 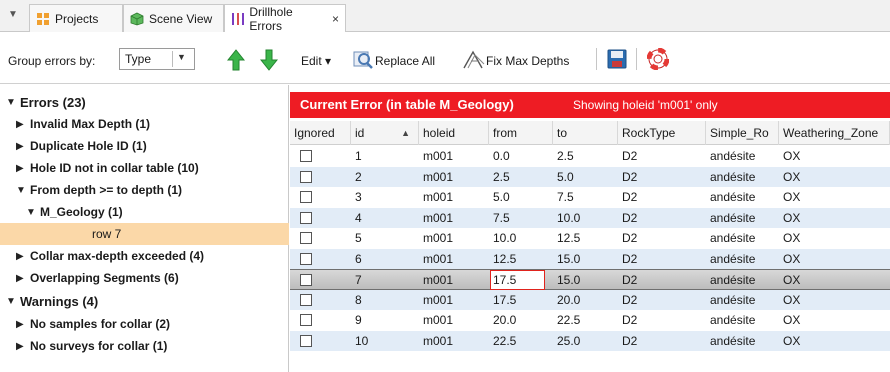 I want to click on cell-to: 25.0, so click(x=566, y=341).